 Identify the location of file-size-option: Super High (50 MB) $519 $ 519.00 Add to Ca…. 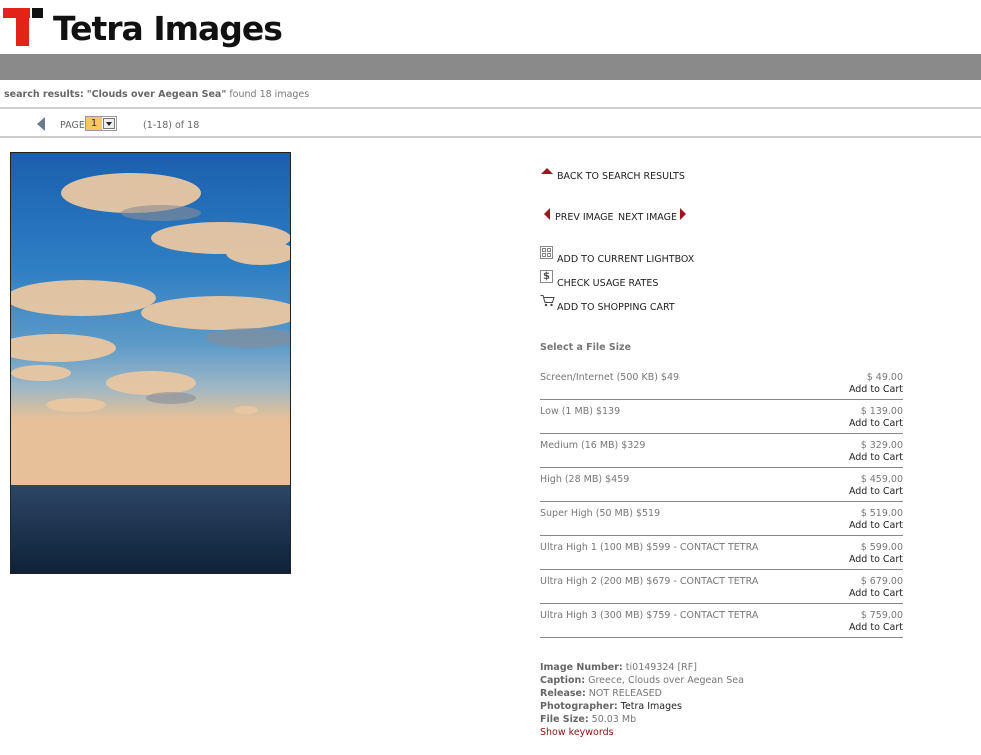
(721, 519).